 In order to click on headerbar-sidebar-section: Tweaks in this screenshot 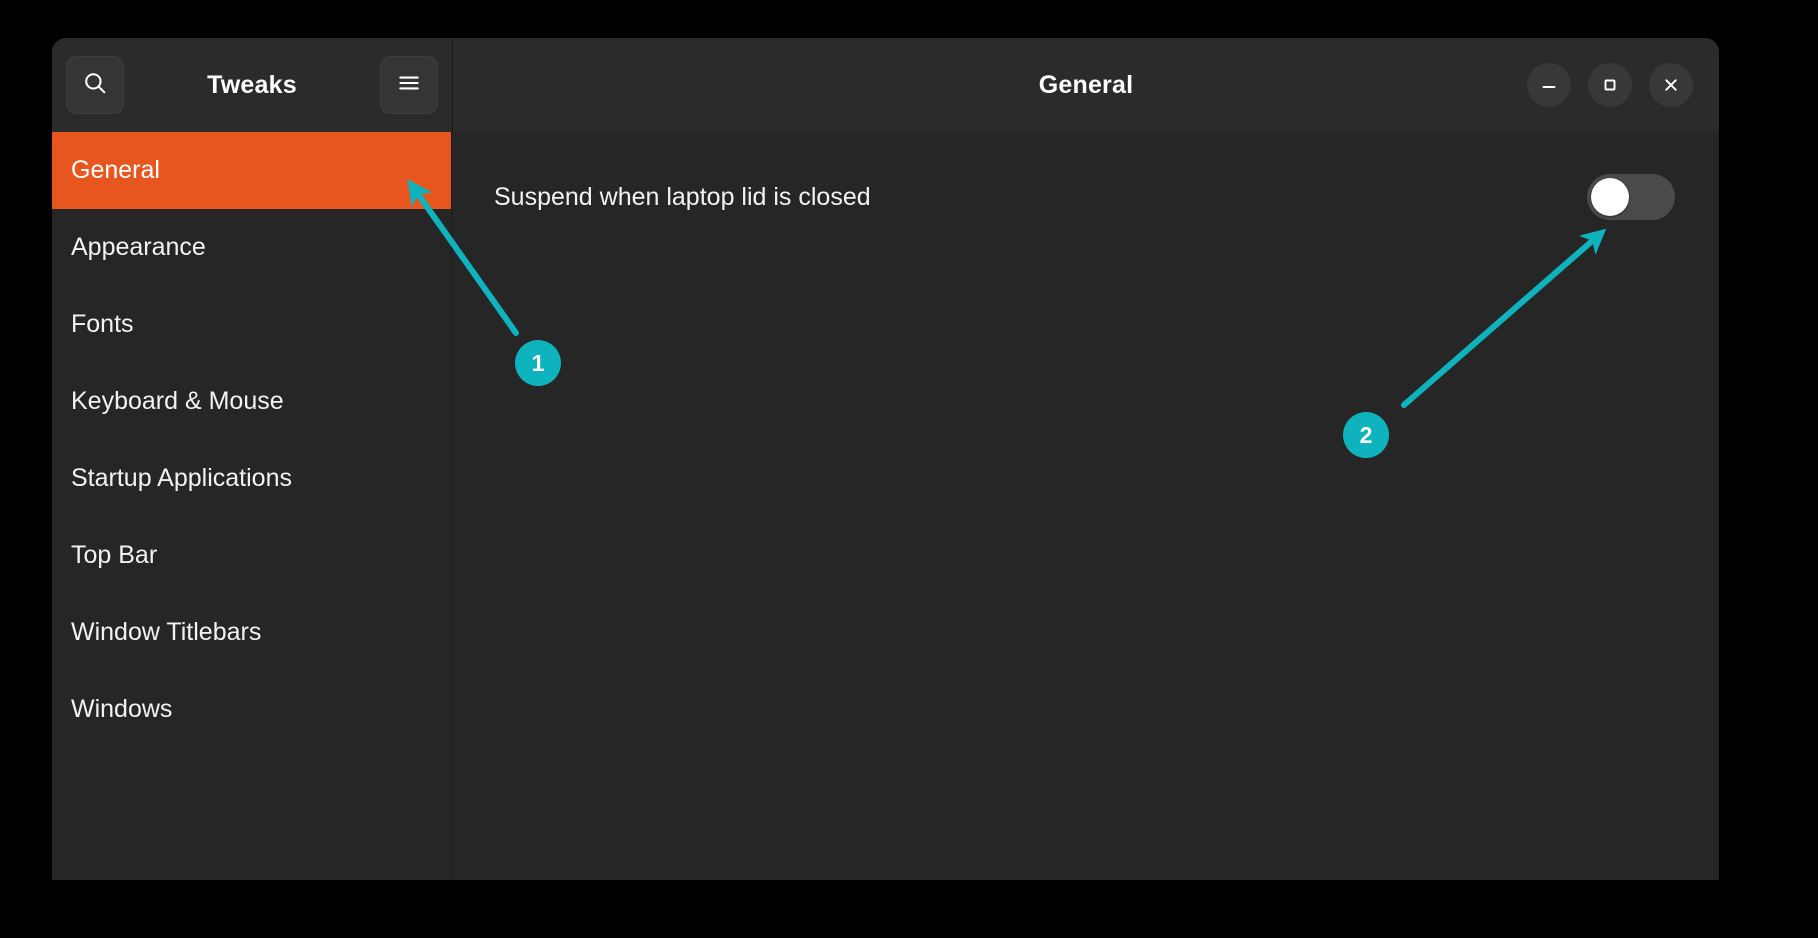, I will do `click(252, 85)`.